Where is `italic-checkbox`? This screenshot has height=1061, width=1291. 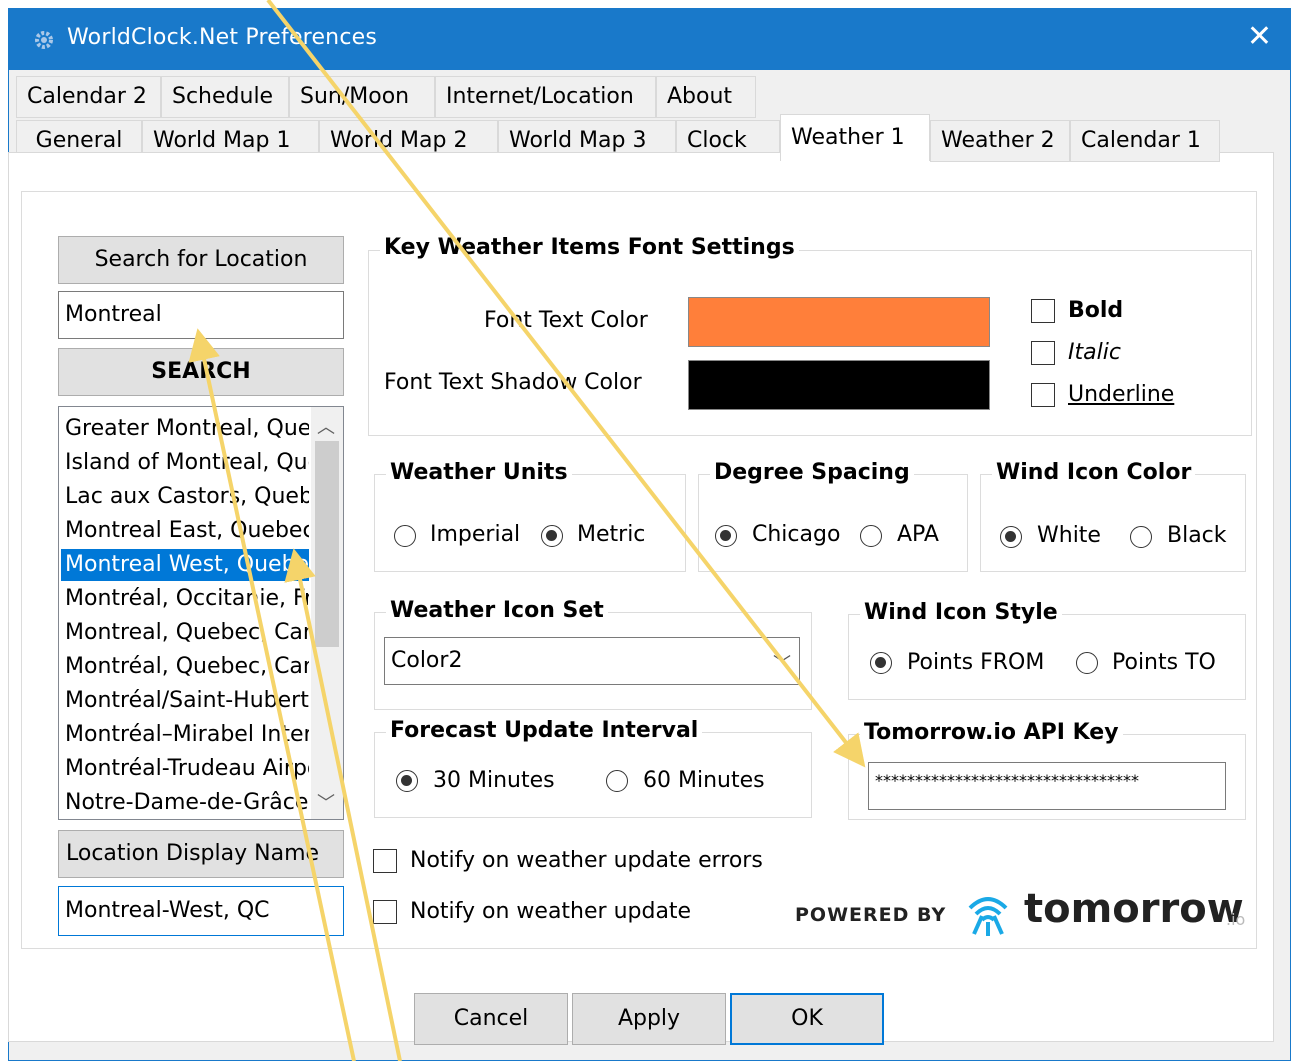 italic-checkbox is located at coordinates (1043, 353).